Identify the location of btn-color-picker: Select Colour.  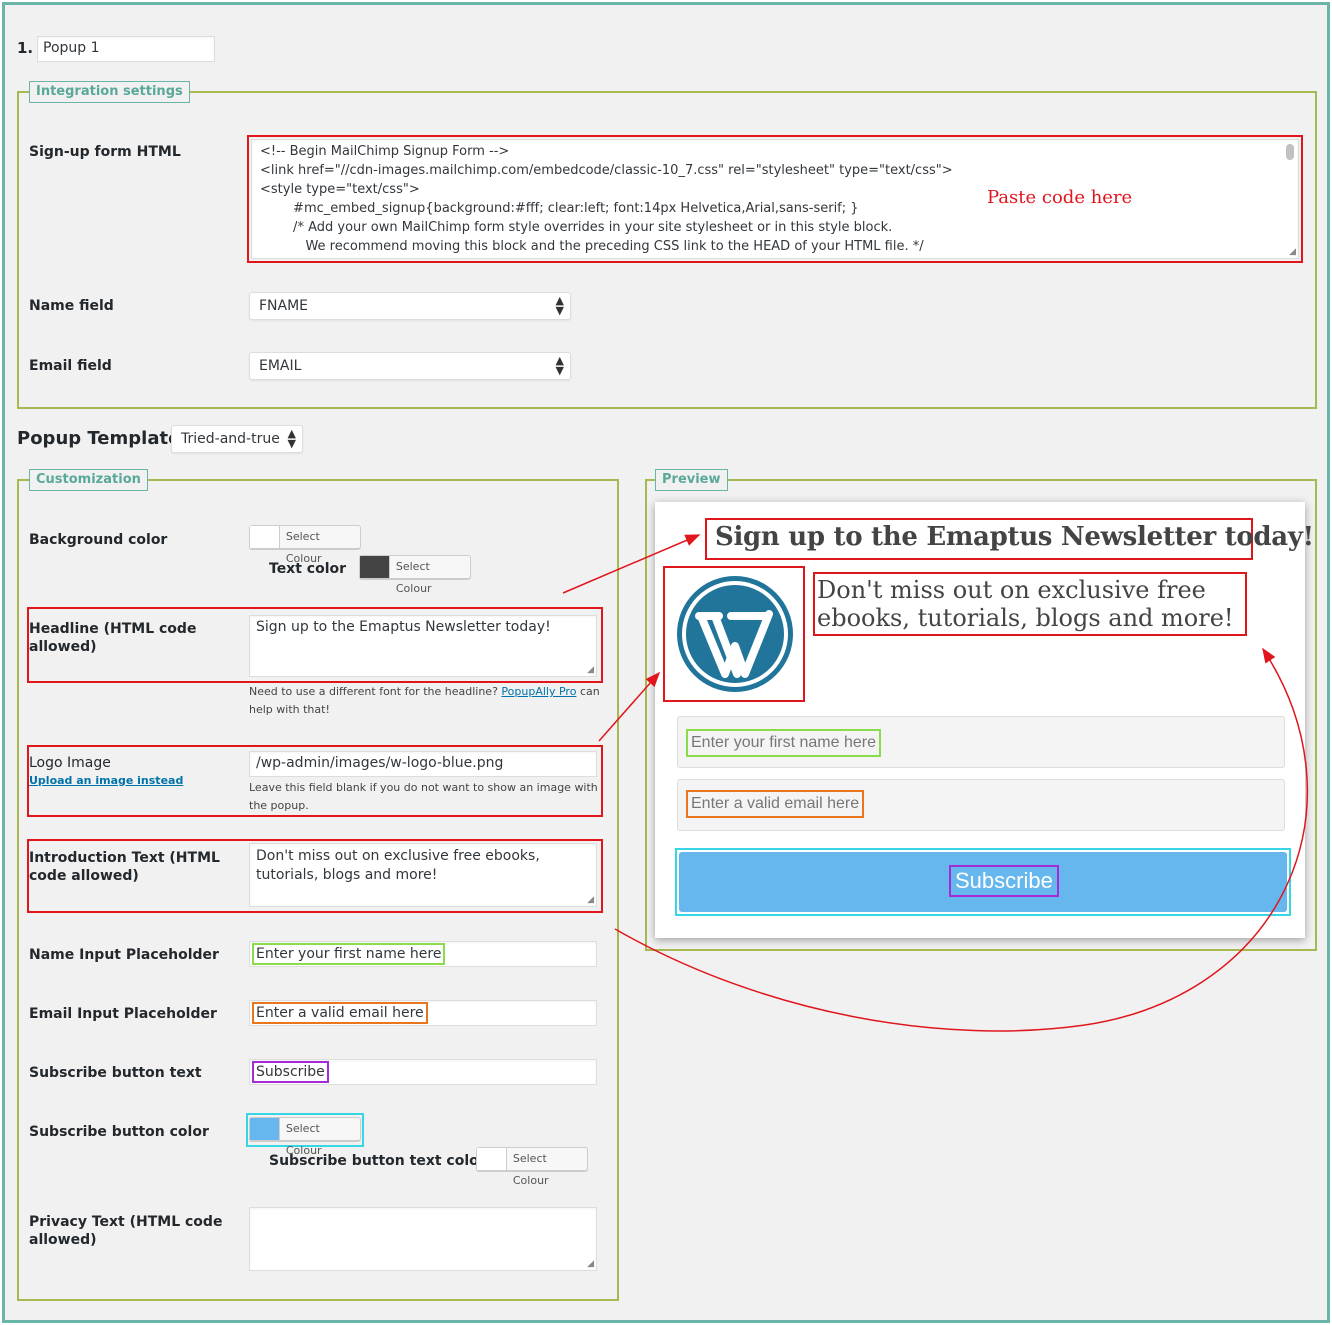
(305, 1137).